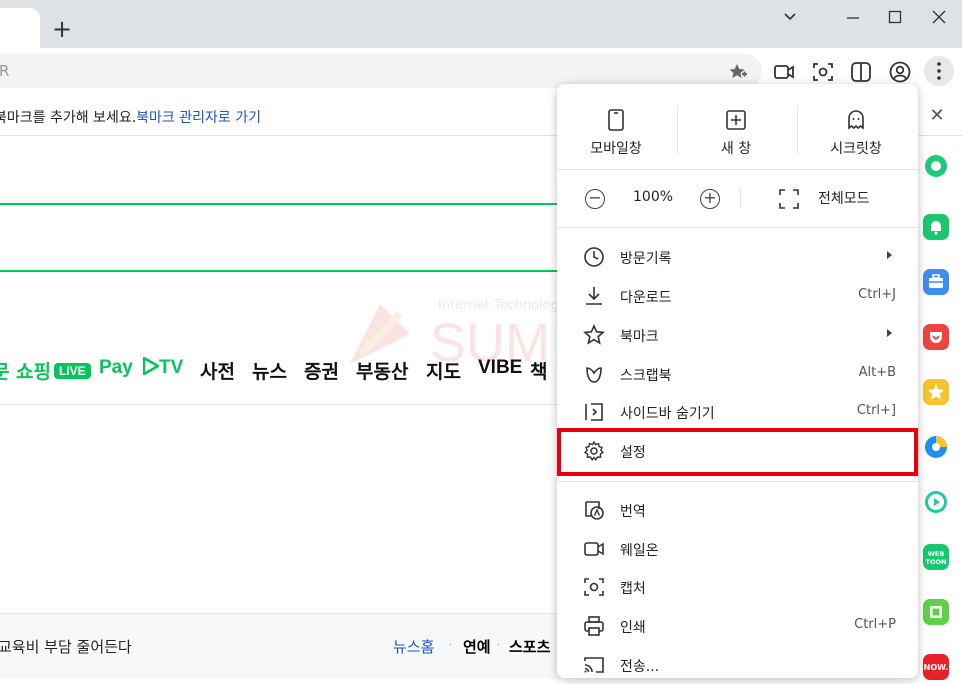 The image size is (962, 684). What do you see at coordinates (936, 502) in the screenshot?
I see `sidebar-play-icon` at bounding box center [936, 502].